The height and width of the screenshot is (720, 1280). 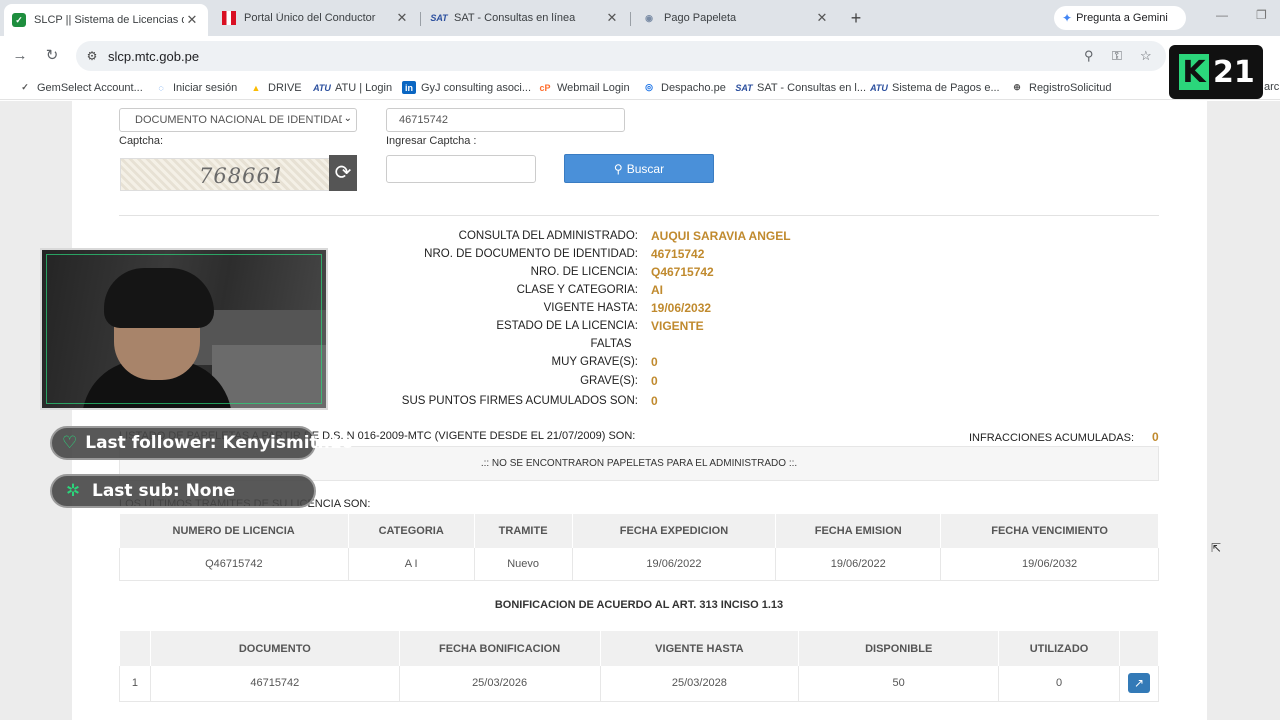 What do you see at coordinates (1117, 56) in the screenshot?
I see `key-icon: ⚿` at bounding box center [1117, 56].